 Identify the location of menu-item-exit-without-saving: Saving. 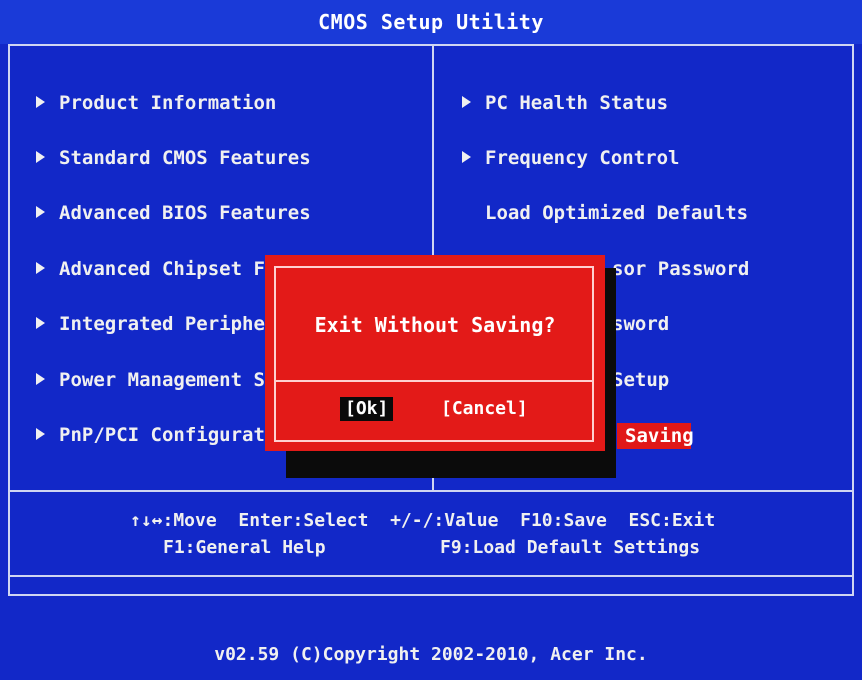
(655, 436).